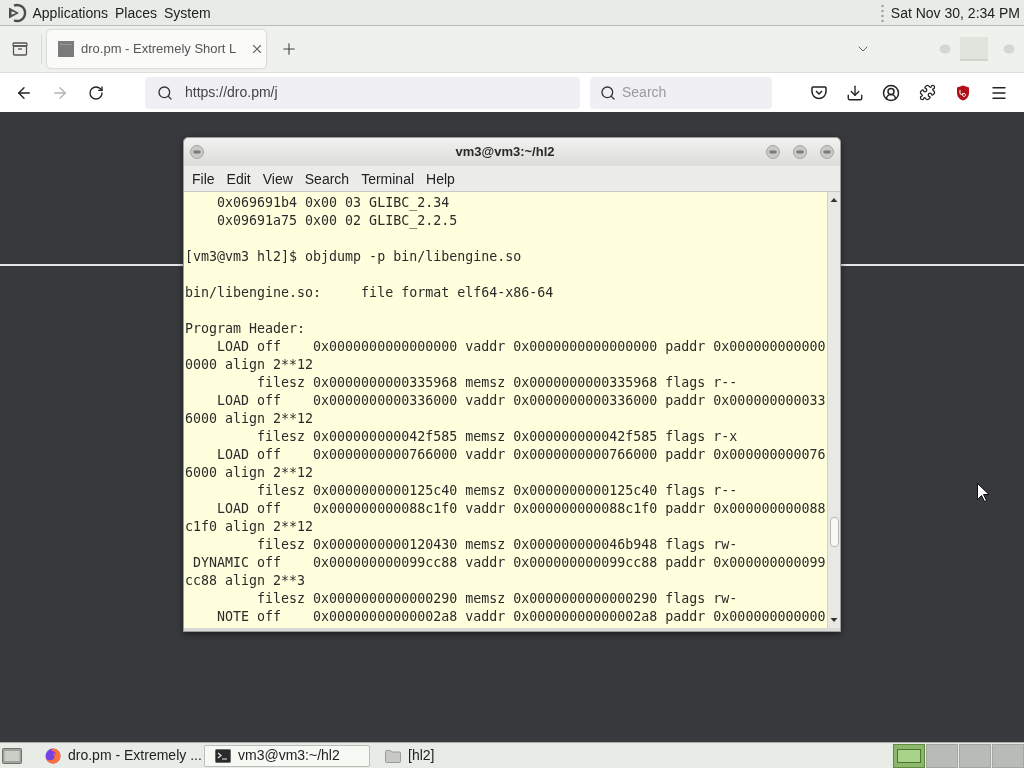 The width and height of the screenshot is (1024, 768). Describe the element at coordinates (223, 755) in the screenshot. I see `terminal-icon` at that location.